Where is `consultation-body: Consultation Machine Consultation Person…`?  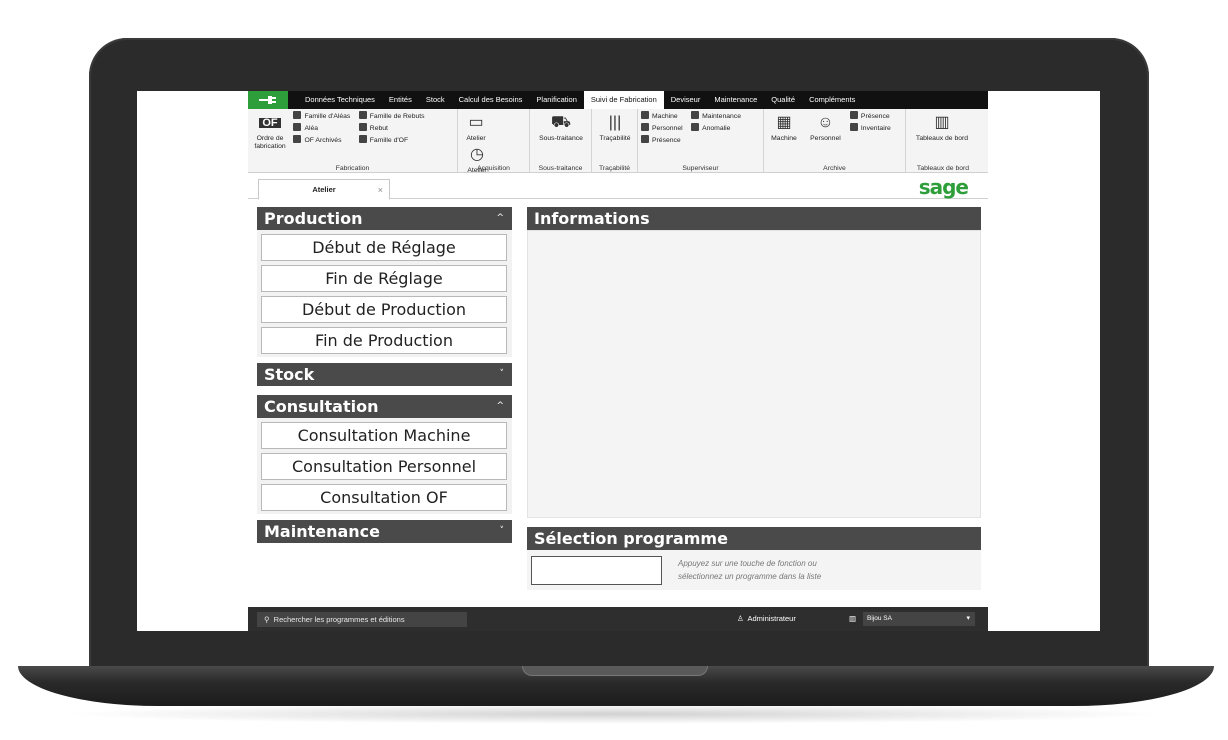 consultation-body: Consultation Machine Consultation Person… is located at coordinates (384, 466).